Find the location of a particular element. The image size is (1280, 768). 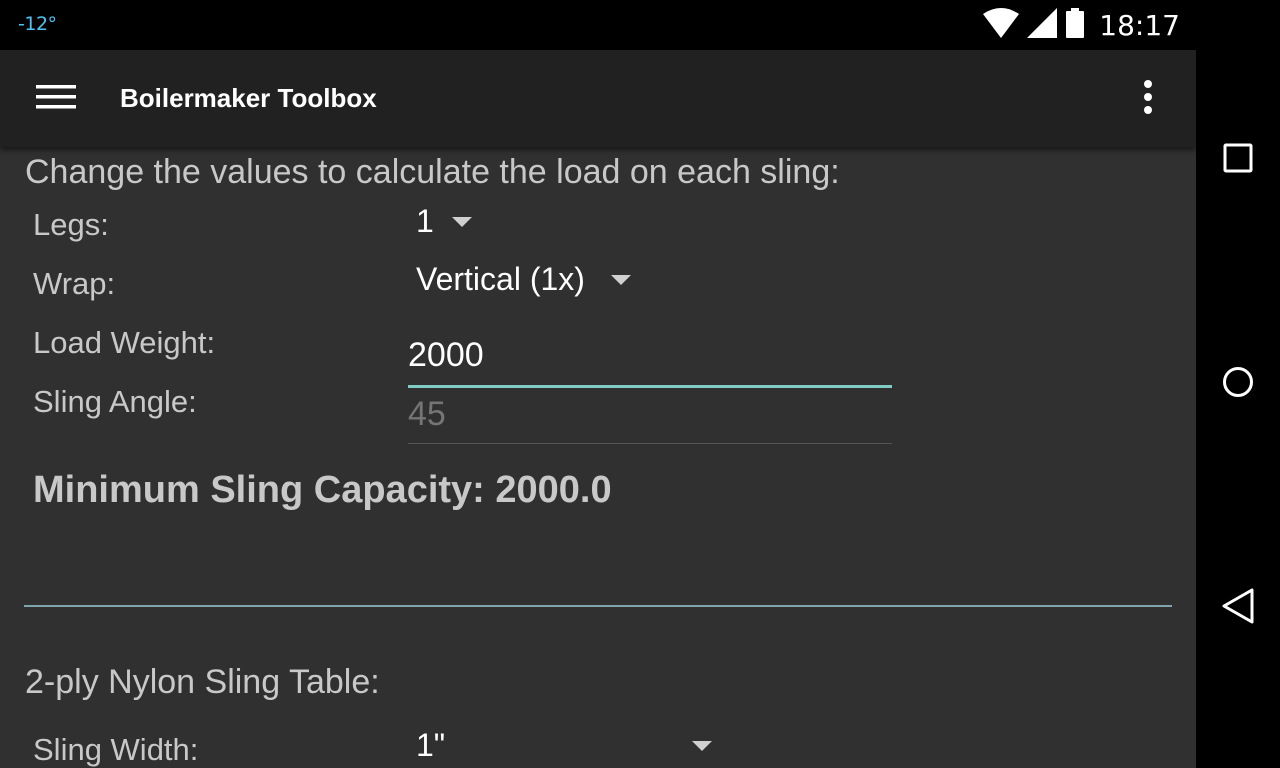

home-icon is located at coordinates (1238, 384).